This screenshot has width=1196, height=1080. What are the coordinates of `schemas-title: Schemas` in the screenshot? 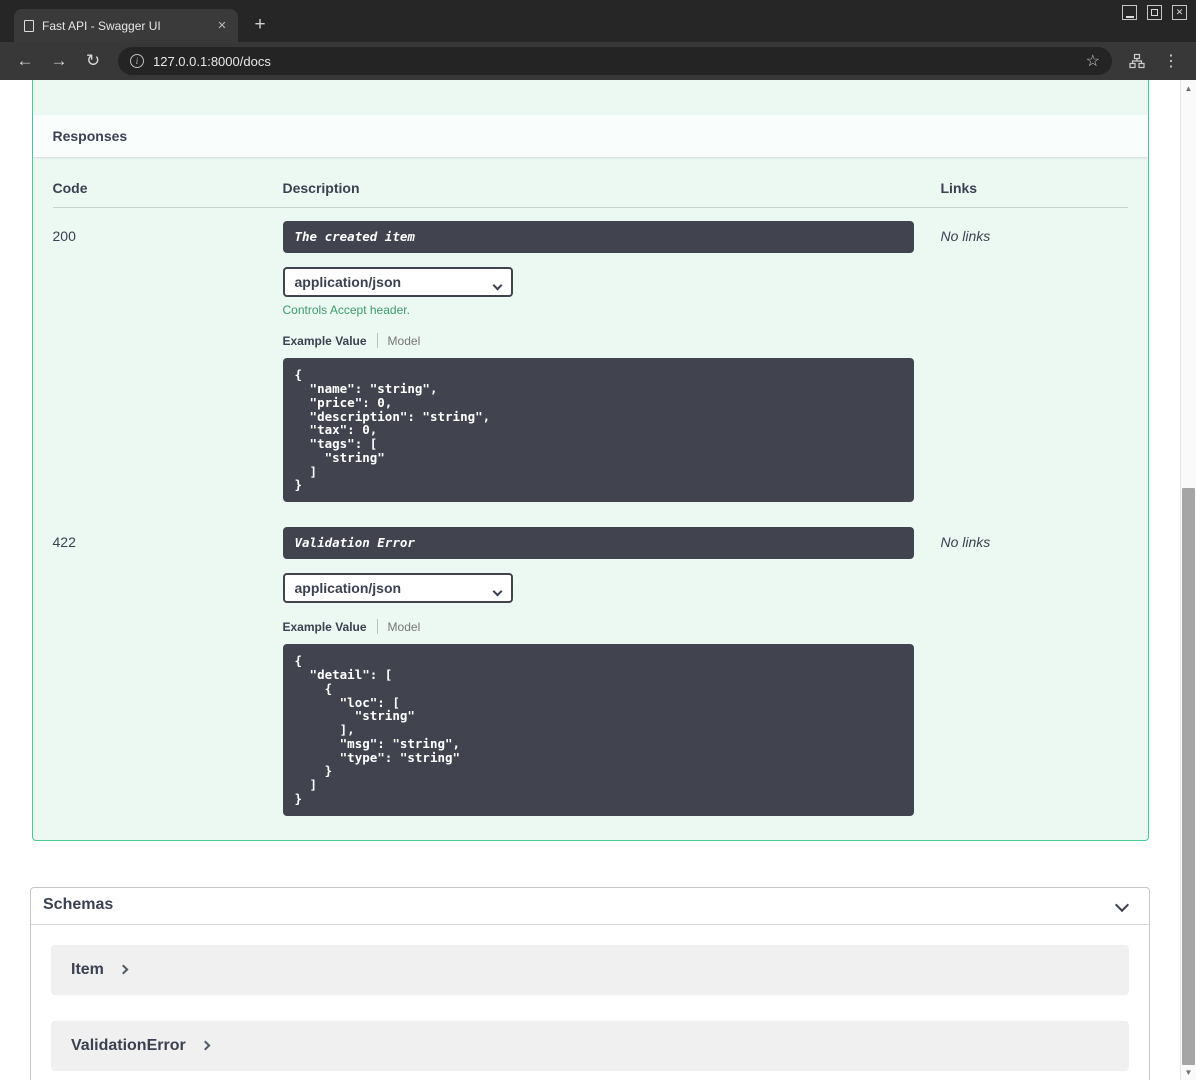 It's located at (78, 904).